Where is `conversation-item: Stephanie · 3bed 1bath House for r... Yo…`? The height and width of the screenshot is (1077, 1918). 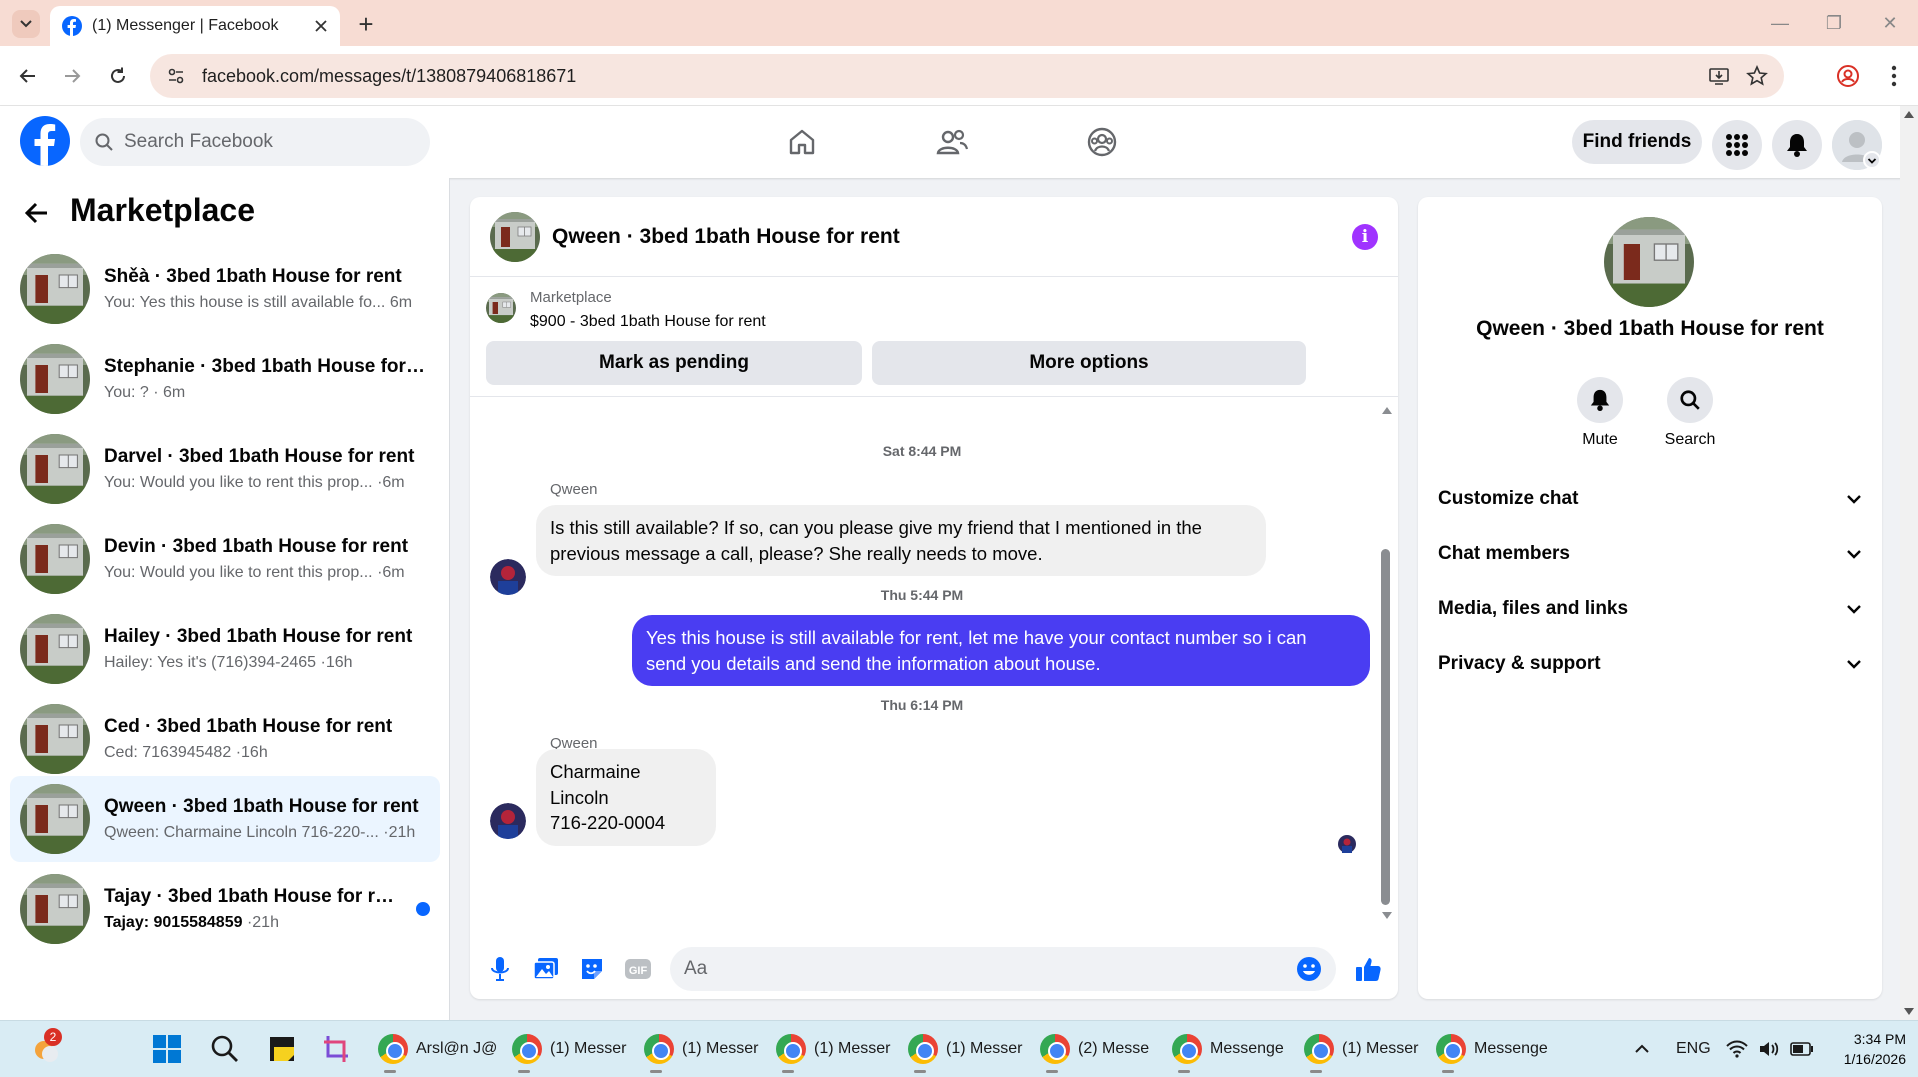 conversation-item: Stephanie · 3bed 1bath House for r... Yo… is located at coordinates (225, 379).